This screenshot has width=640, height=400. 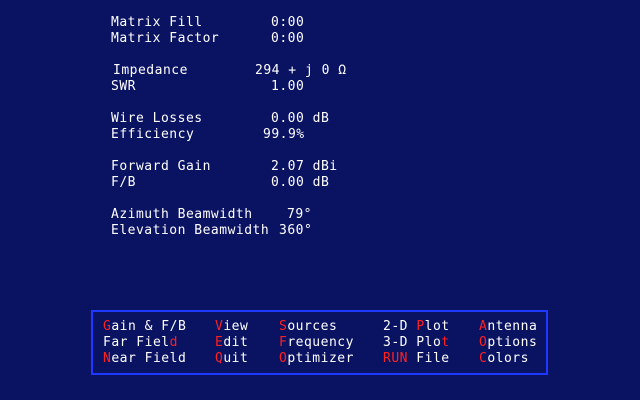 I want to click on menu-edit: Edit, so click(x=231, y=343).